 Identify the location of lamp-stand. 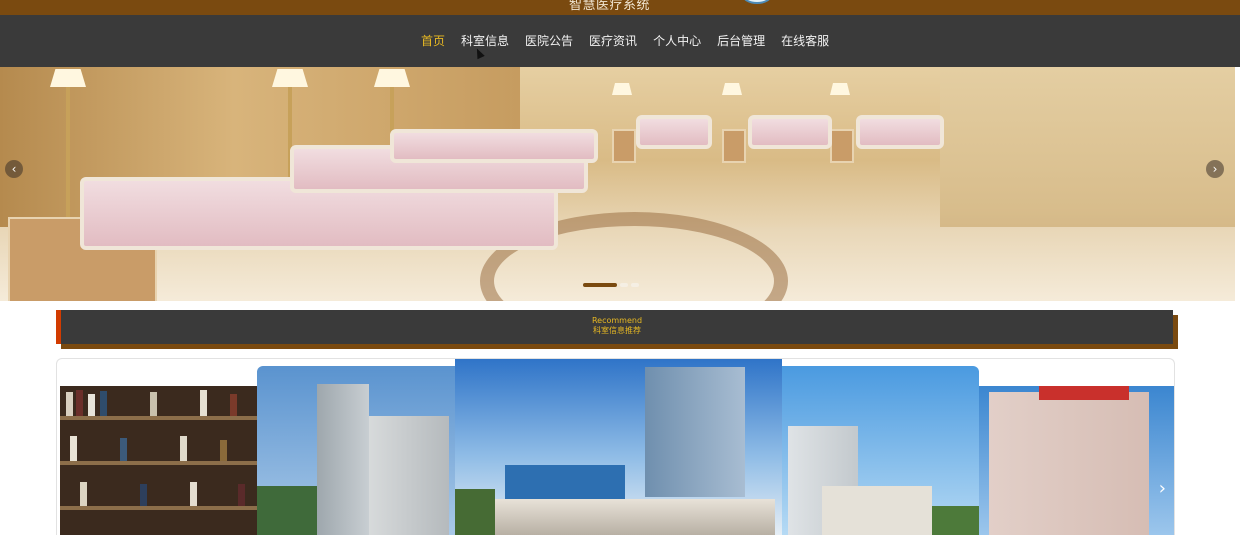
(68, 157).